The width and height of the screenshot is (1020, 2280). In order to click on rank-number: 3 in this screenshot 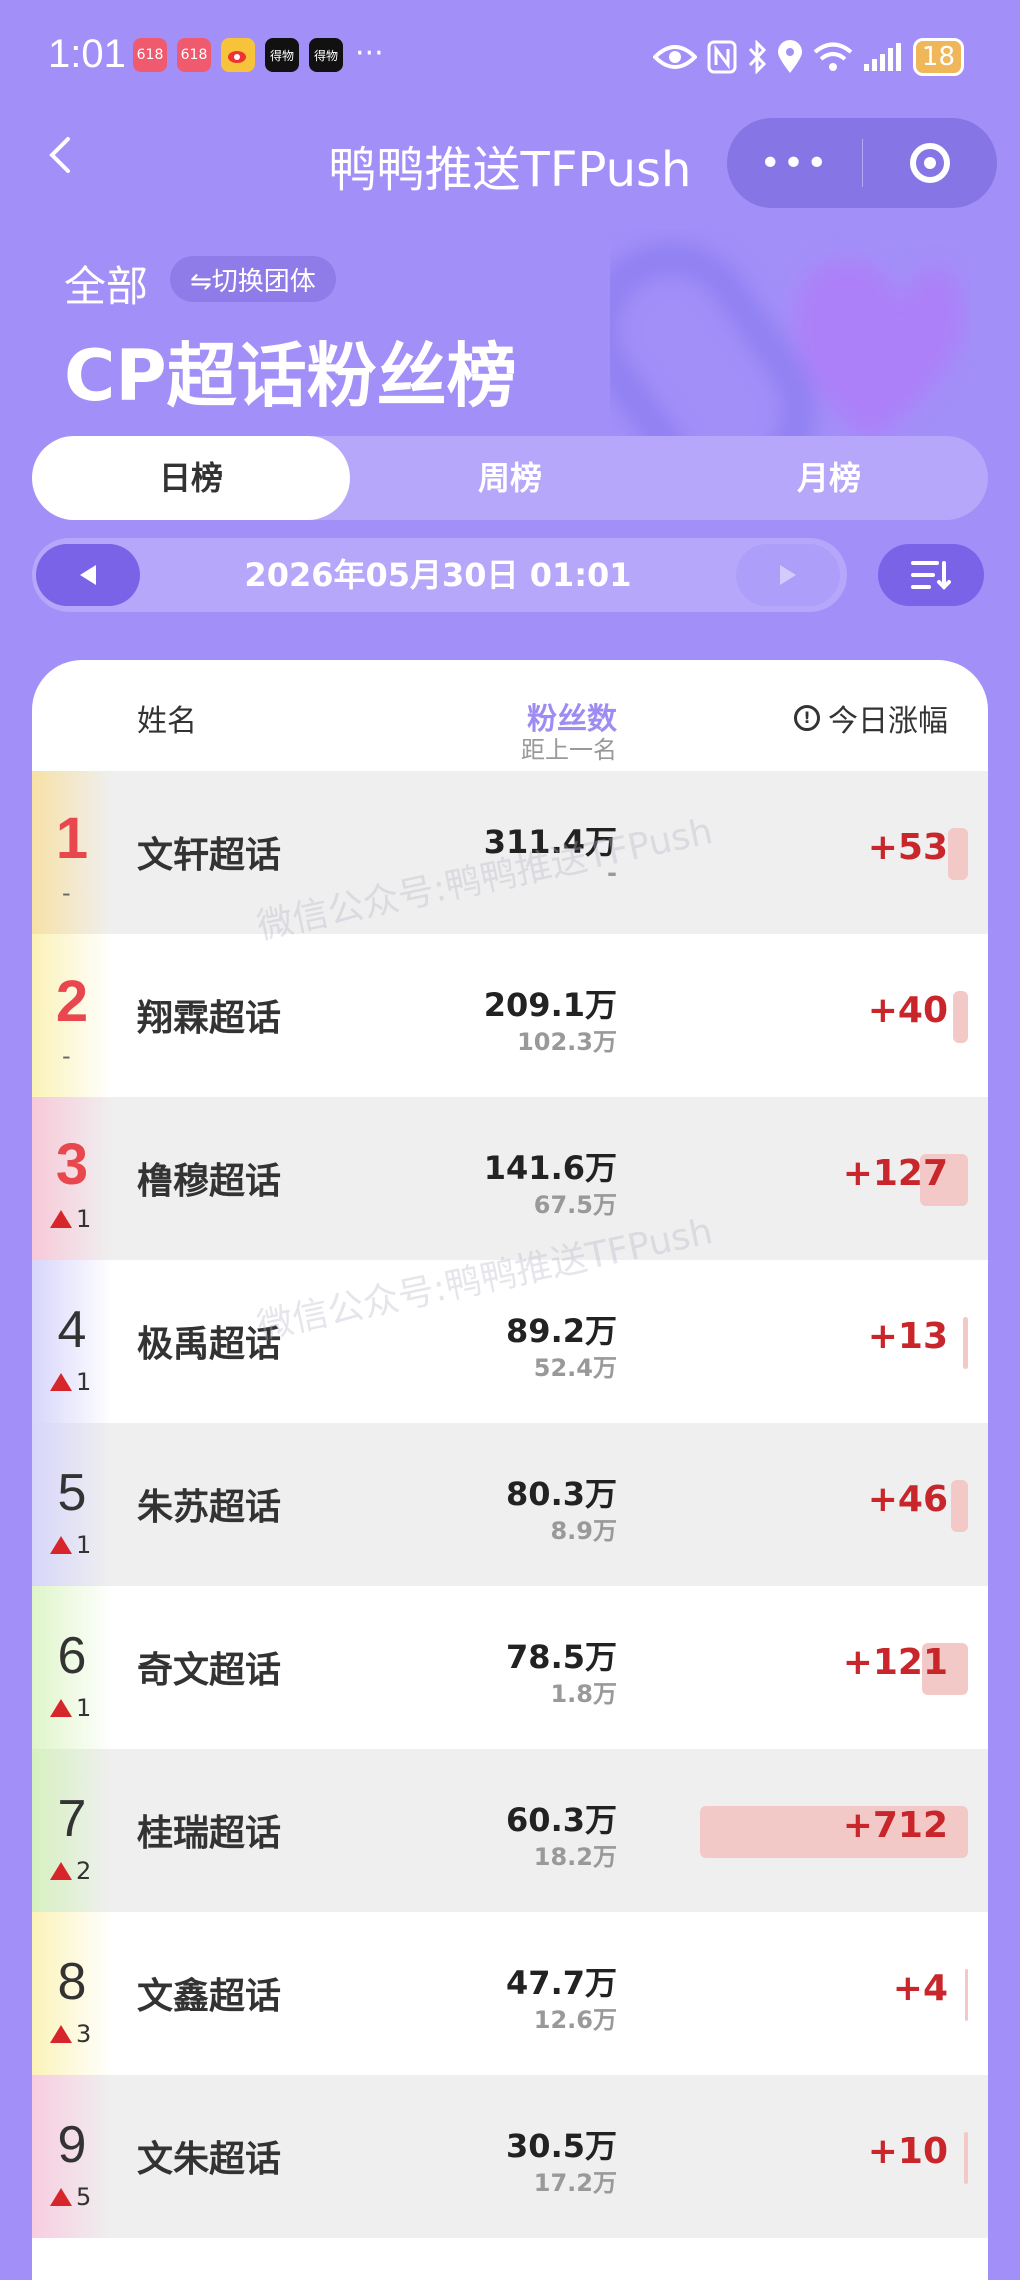, I will do `click(72, 1164)`.